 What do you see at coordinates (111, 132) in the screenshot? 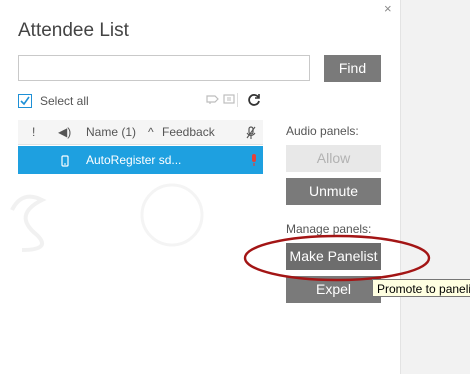
I see `name-column-header: Name (1)` at bounding box center [111, 132].